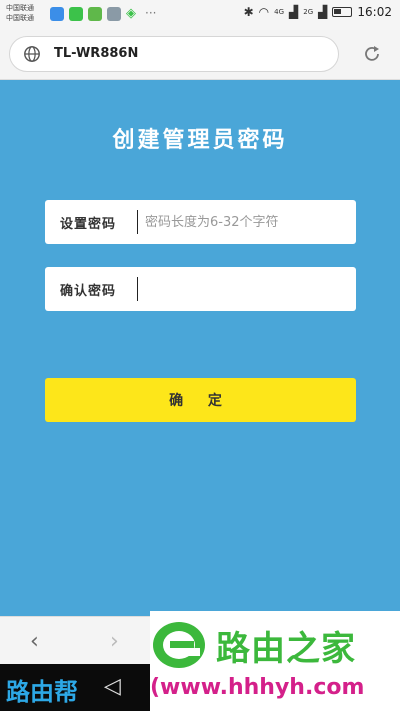 The height and width of the screenshot is (711, 400). I want to click on chart-app-icon, so click(95, 14).